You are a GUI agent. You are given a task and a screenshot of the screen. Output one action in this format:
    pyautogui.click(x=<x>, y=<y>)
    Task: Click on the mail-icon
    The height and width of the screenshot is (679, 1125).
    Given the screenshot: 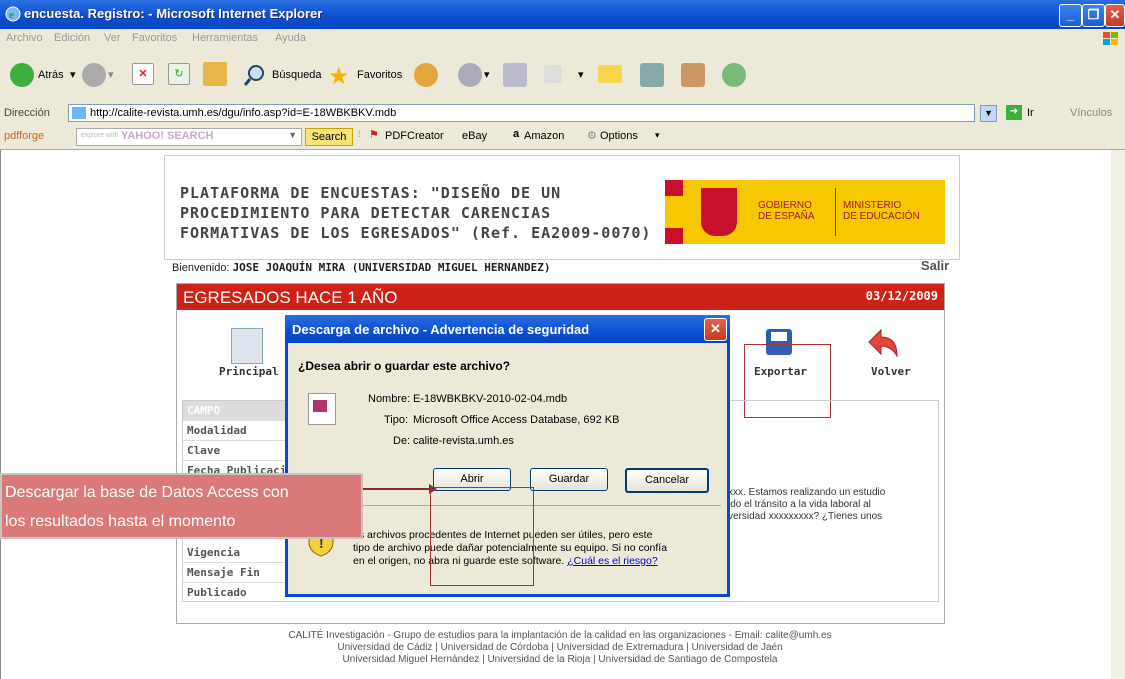 What is the action you would take?
    pyautogui.click(x=470, y=75)
    